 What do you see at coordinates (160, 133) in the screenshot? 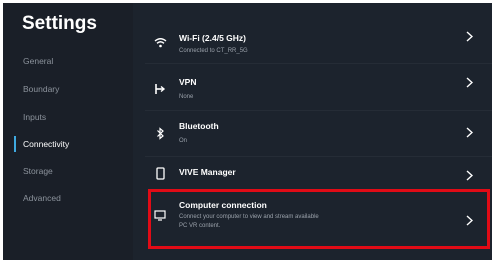
I see `bluetooth-icon` at bounding box center [160, 133].